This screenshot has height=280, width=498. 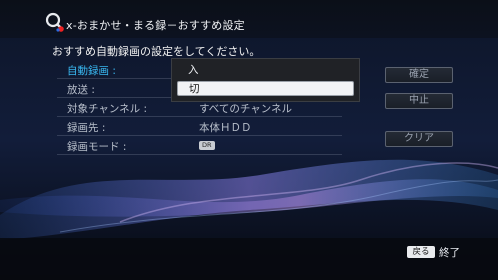 I want to click on setting-label: 自動録画 :, so click(x=91, y=71).